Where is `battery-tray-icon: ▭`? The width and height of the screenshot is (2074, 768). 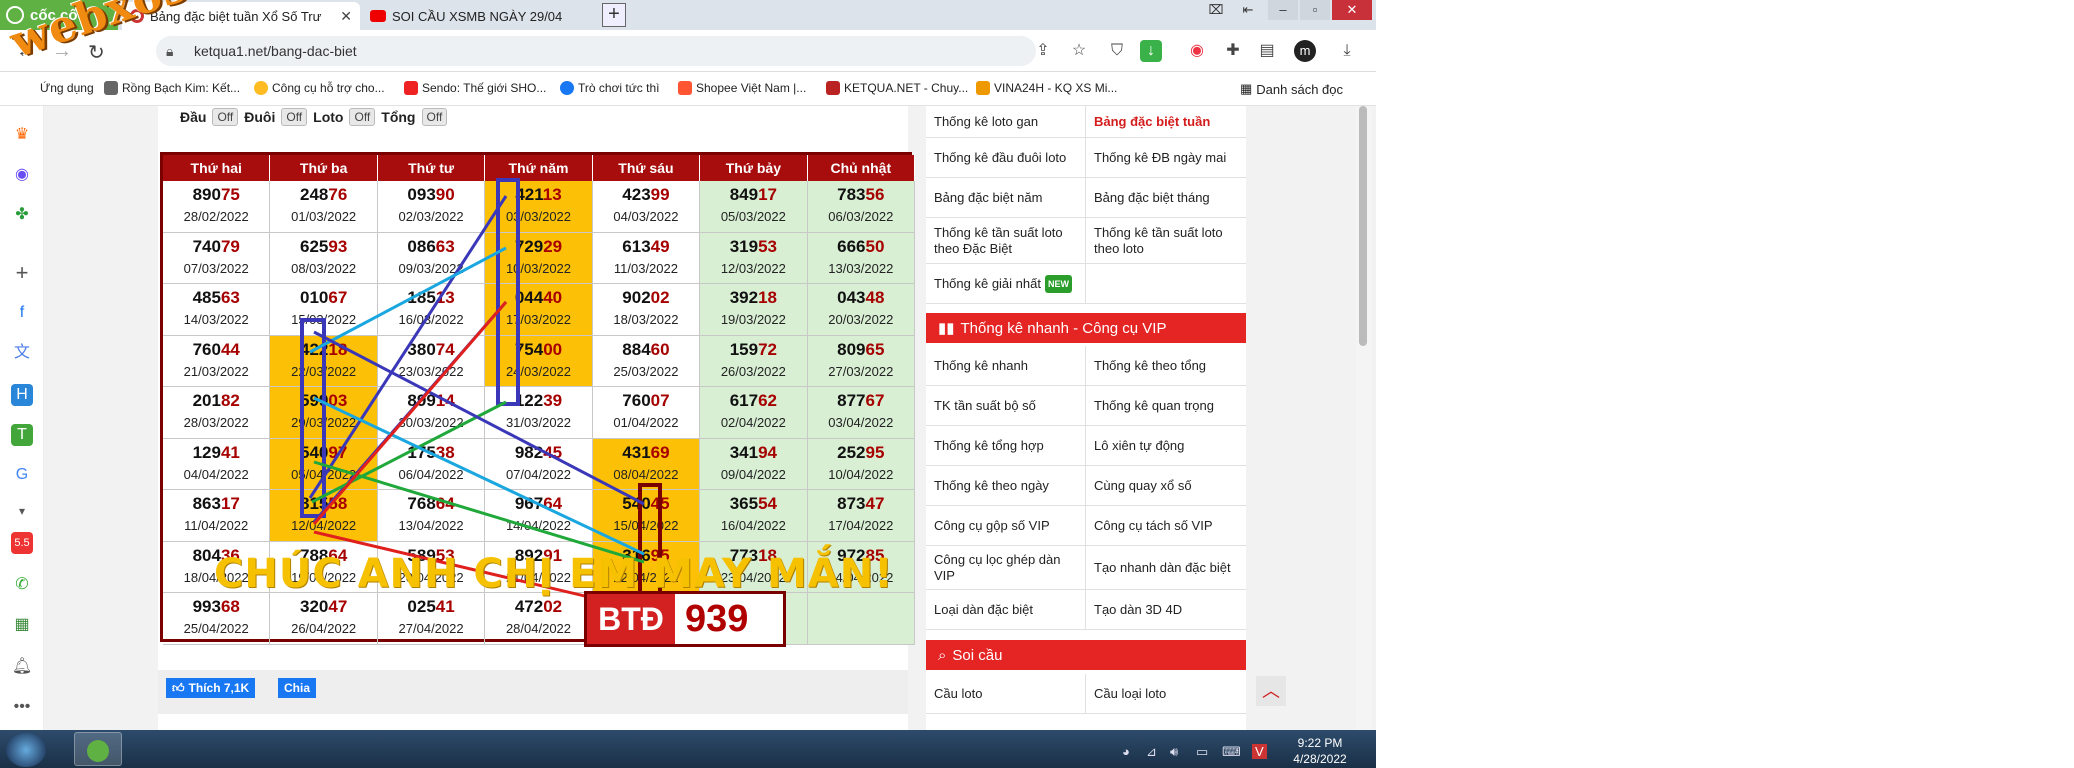 battery-tray-icon: ▭ is located at coordinates (1202, 752).